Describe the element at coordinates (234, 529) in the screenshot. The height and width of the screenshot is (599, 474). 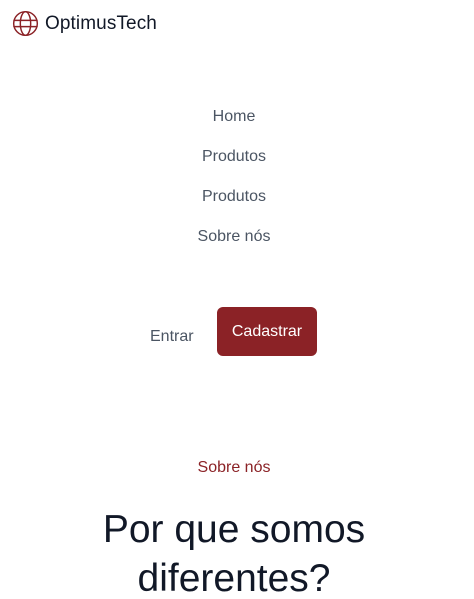
I see `section-title-line-1: Por que somos` at that location.